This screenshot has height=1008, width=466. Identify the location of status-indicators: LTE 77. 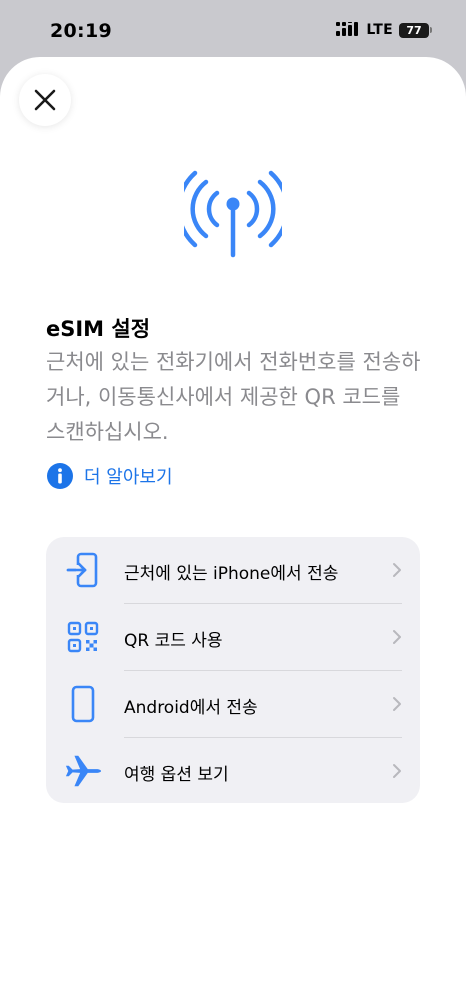
(384, 30).